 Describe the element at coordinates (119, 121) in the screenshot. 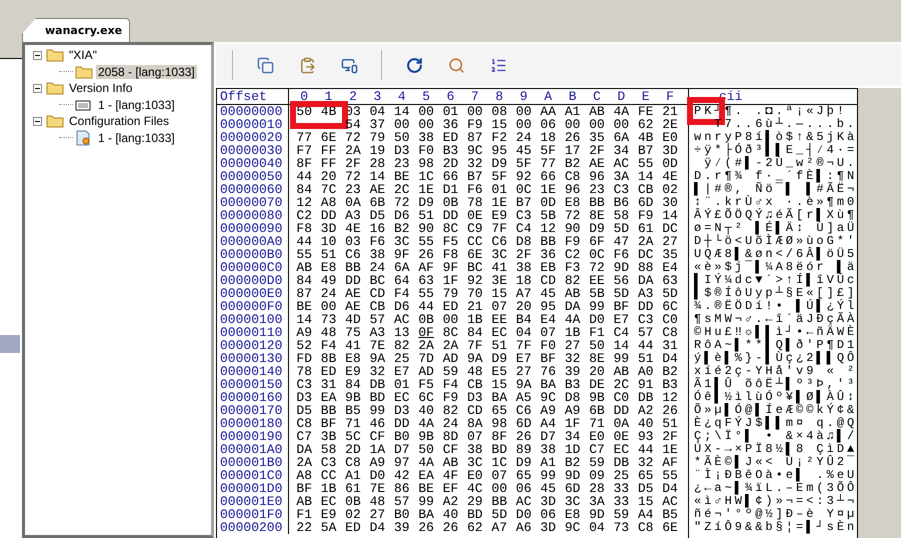

I see `tree-item: Configuration Files` at that location.